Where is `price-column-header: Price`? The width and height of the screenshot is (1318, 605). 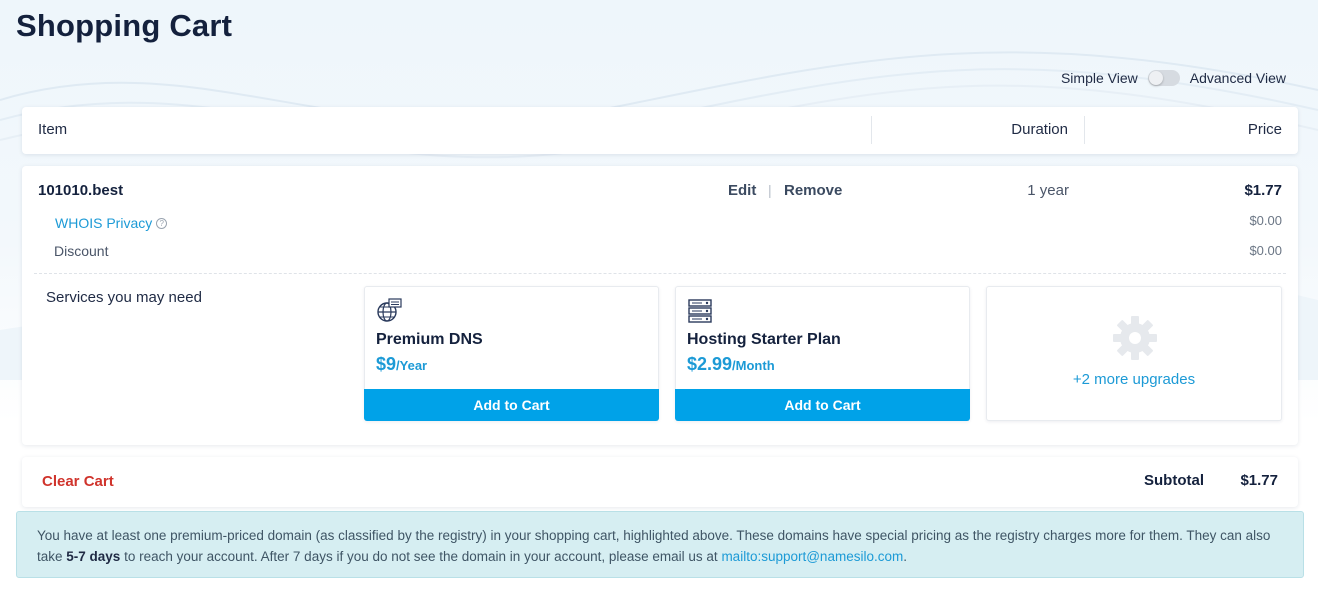
price-column-header: Price is located at coordinates (1264, 129).